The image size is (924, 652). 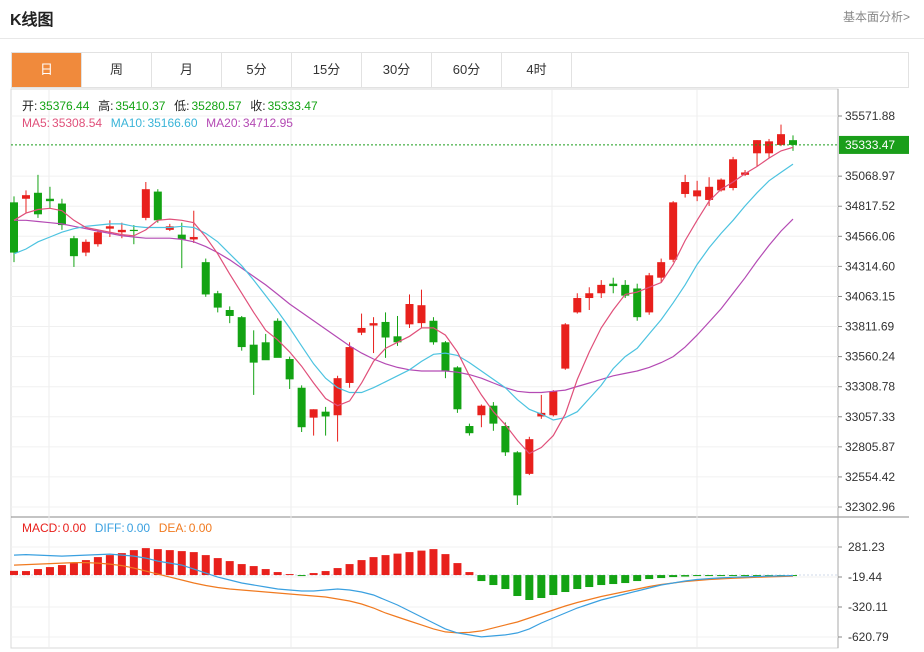 I want to click on macd-tick-label: -19.44, so click(x=865, y=577).